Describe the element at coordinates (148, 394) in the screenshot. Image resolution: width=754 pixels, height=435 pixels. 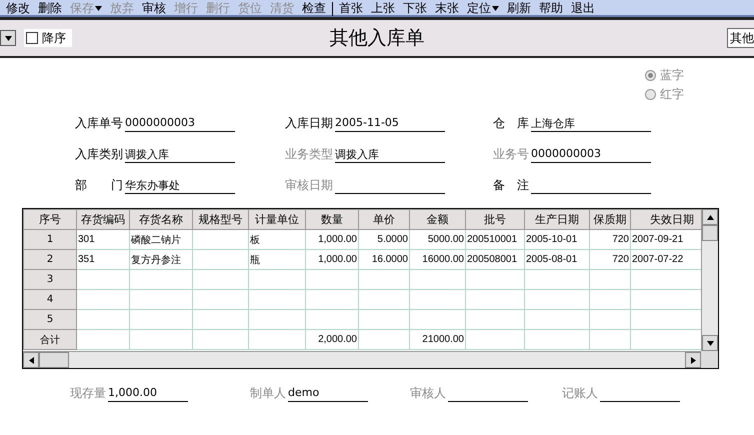
I see `input-field: 1,000.00` at that location.